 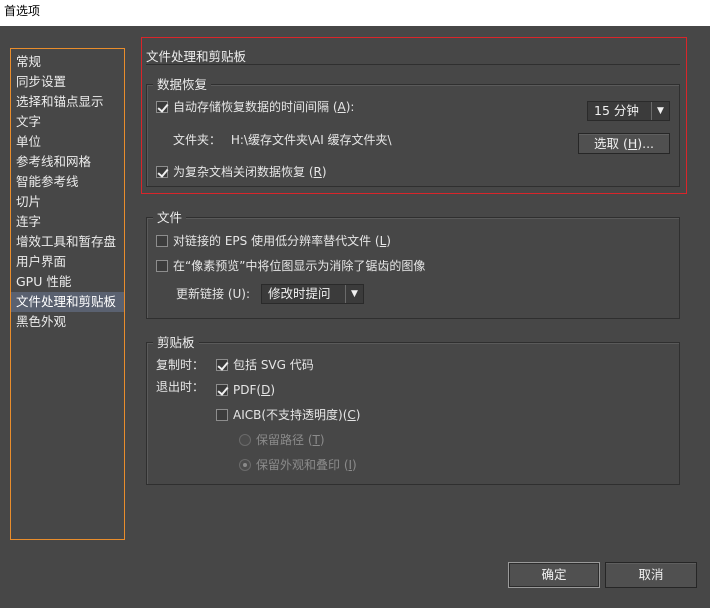 I want to click on clipboard-title: 剪贴板, so click(x=176, y=343).